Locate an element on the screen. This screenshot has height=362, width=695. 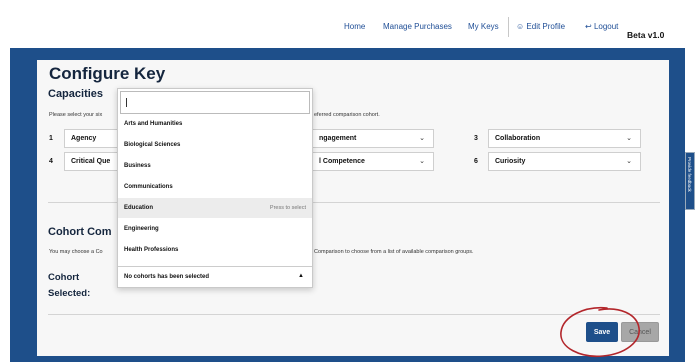
feedback-side-tab-label: Provide feedback is located at coordinates (689, 174).